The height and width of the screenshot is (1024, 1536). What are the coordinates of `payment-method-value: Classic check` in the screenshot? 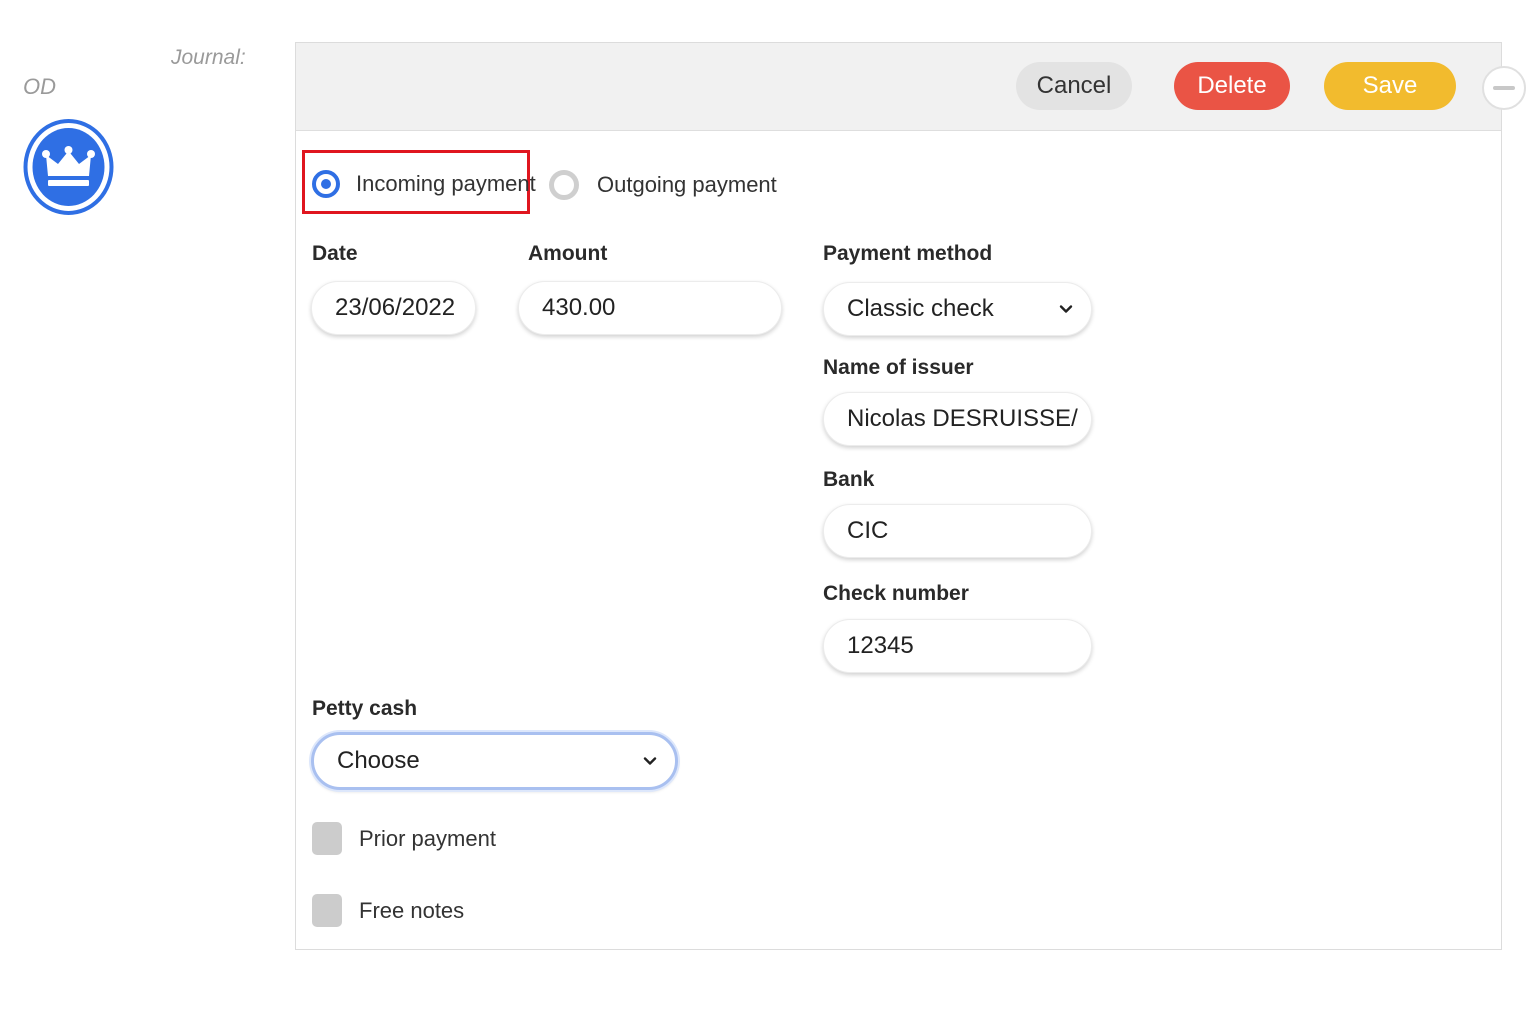 It's located at (920, 308).